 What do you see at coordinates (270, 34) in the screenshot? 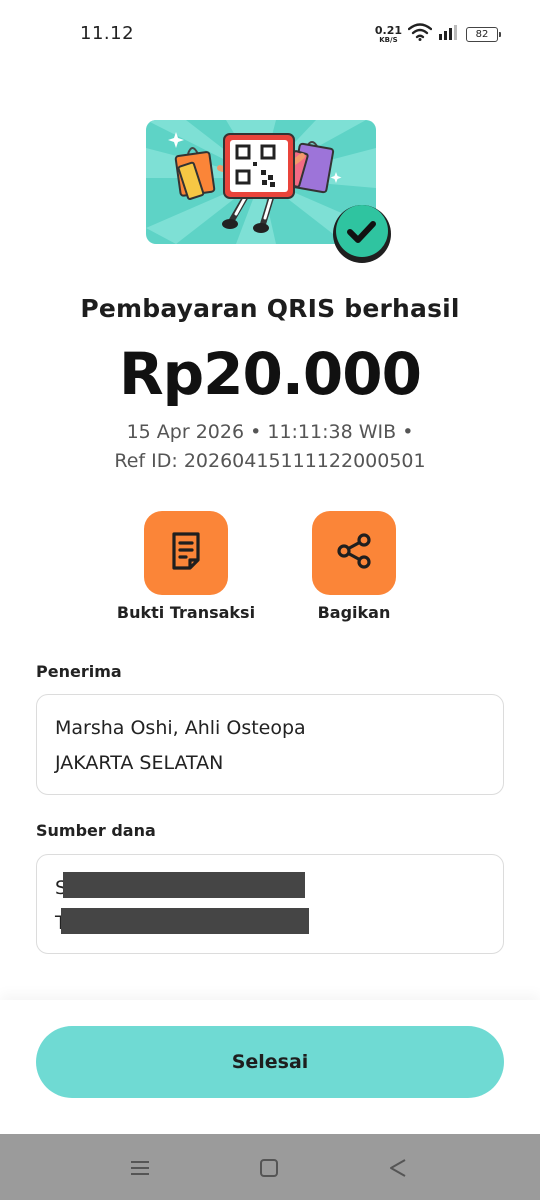
I see `status-bar: 11.12 0.21 KB/S 82` at bounding box center [270, 34].